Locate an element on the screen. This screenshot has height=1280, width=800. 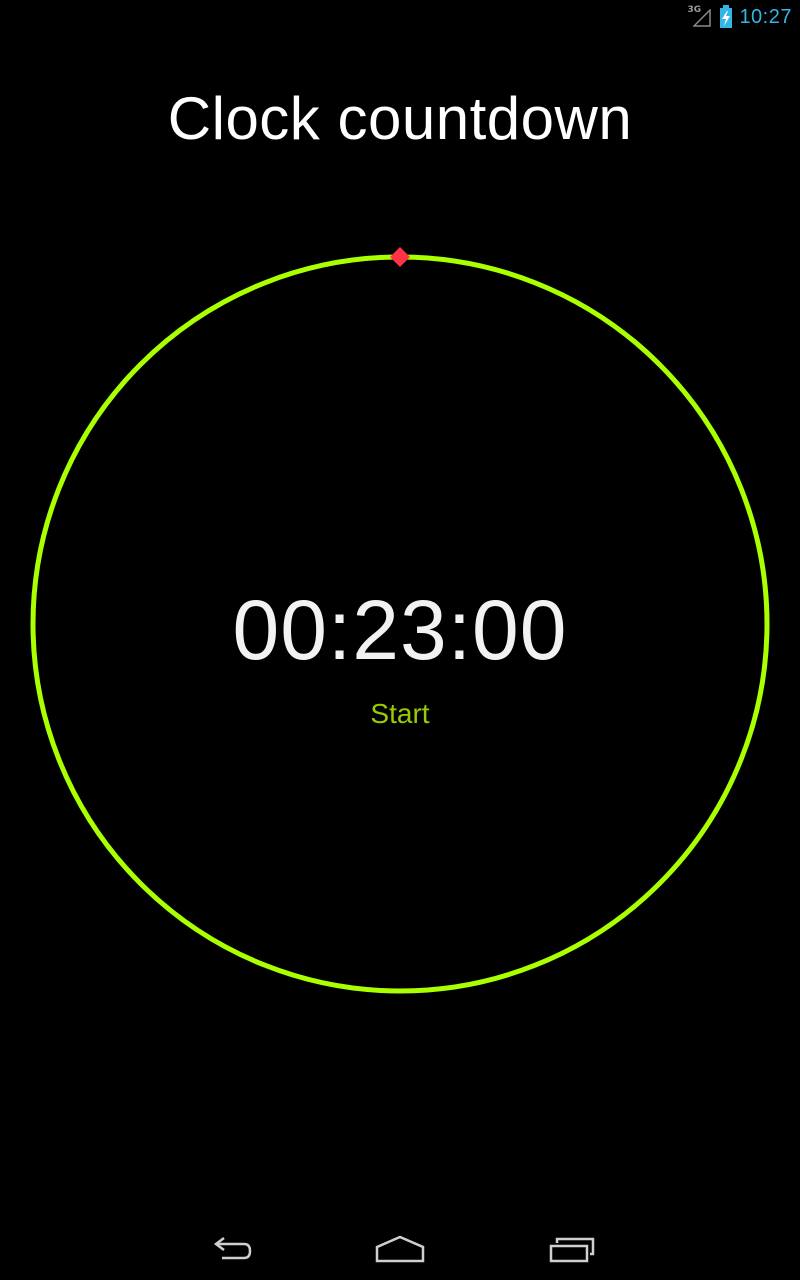
status-icons: 3G 10:27 is located at coordinates (739, 17).